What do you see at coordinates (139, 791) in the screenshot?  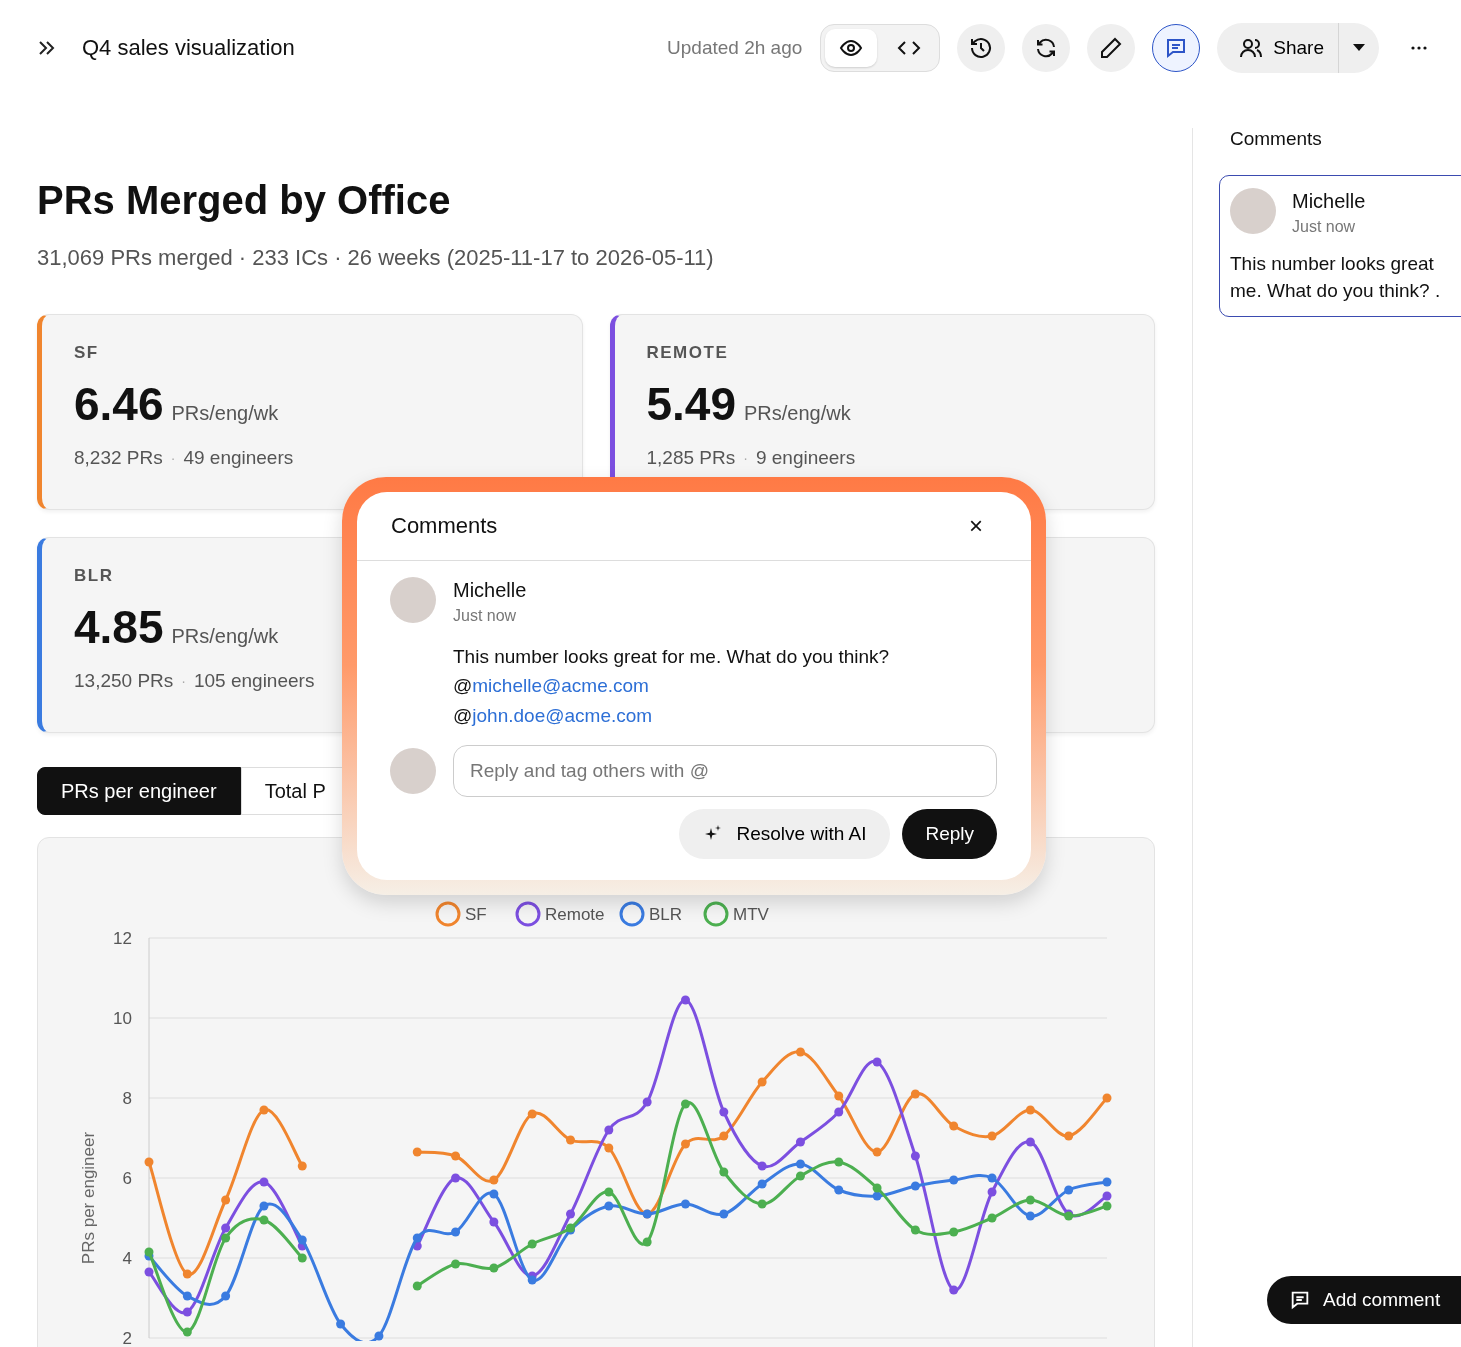 I see `chart-tab: PRs per engineer` at bounding box center [139, 791].